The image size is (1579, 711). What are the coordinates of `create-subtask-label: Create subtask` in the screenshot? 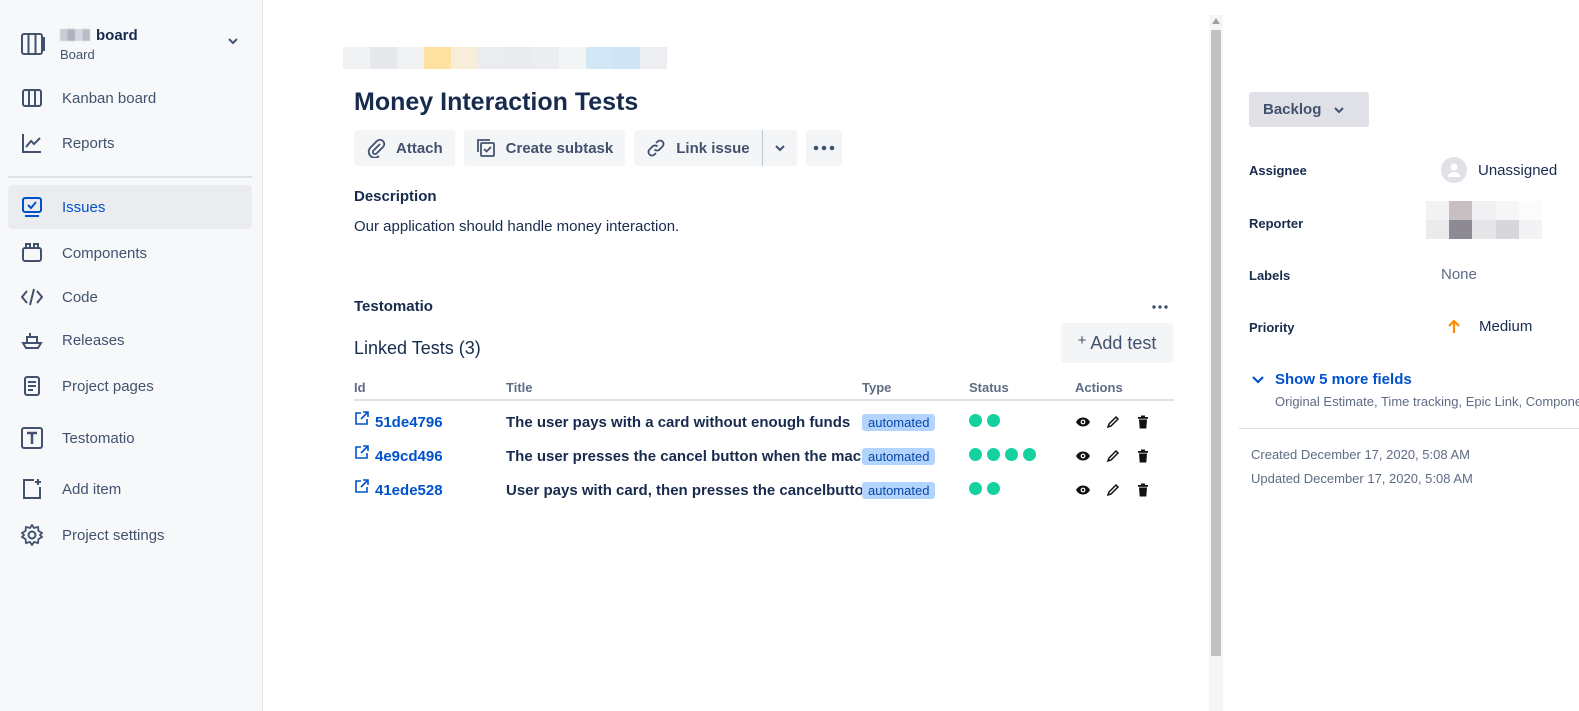 It's located at (559, 148).